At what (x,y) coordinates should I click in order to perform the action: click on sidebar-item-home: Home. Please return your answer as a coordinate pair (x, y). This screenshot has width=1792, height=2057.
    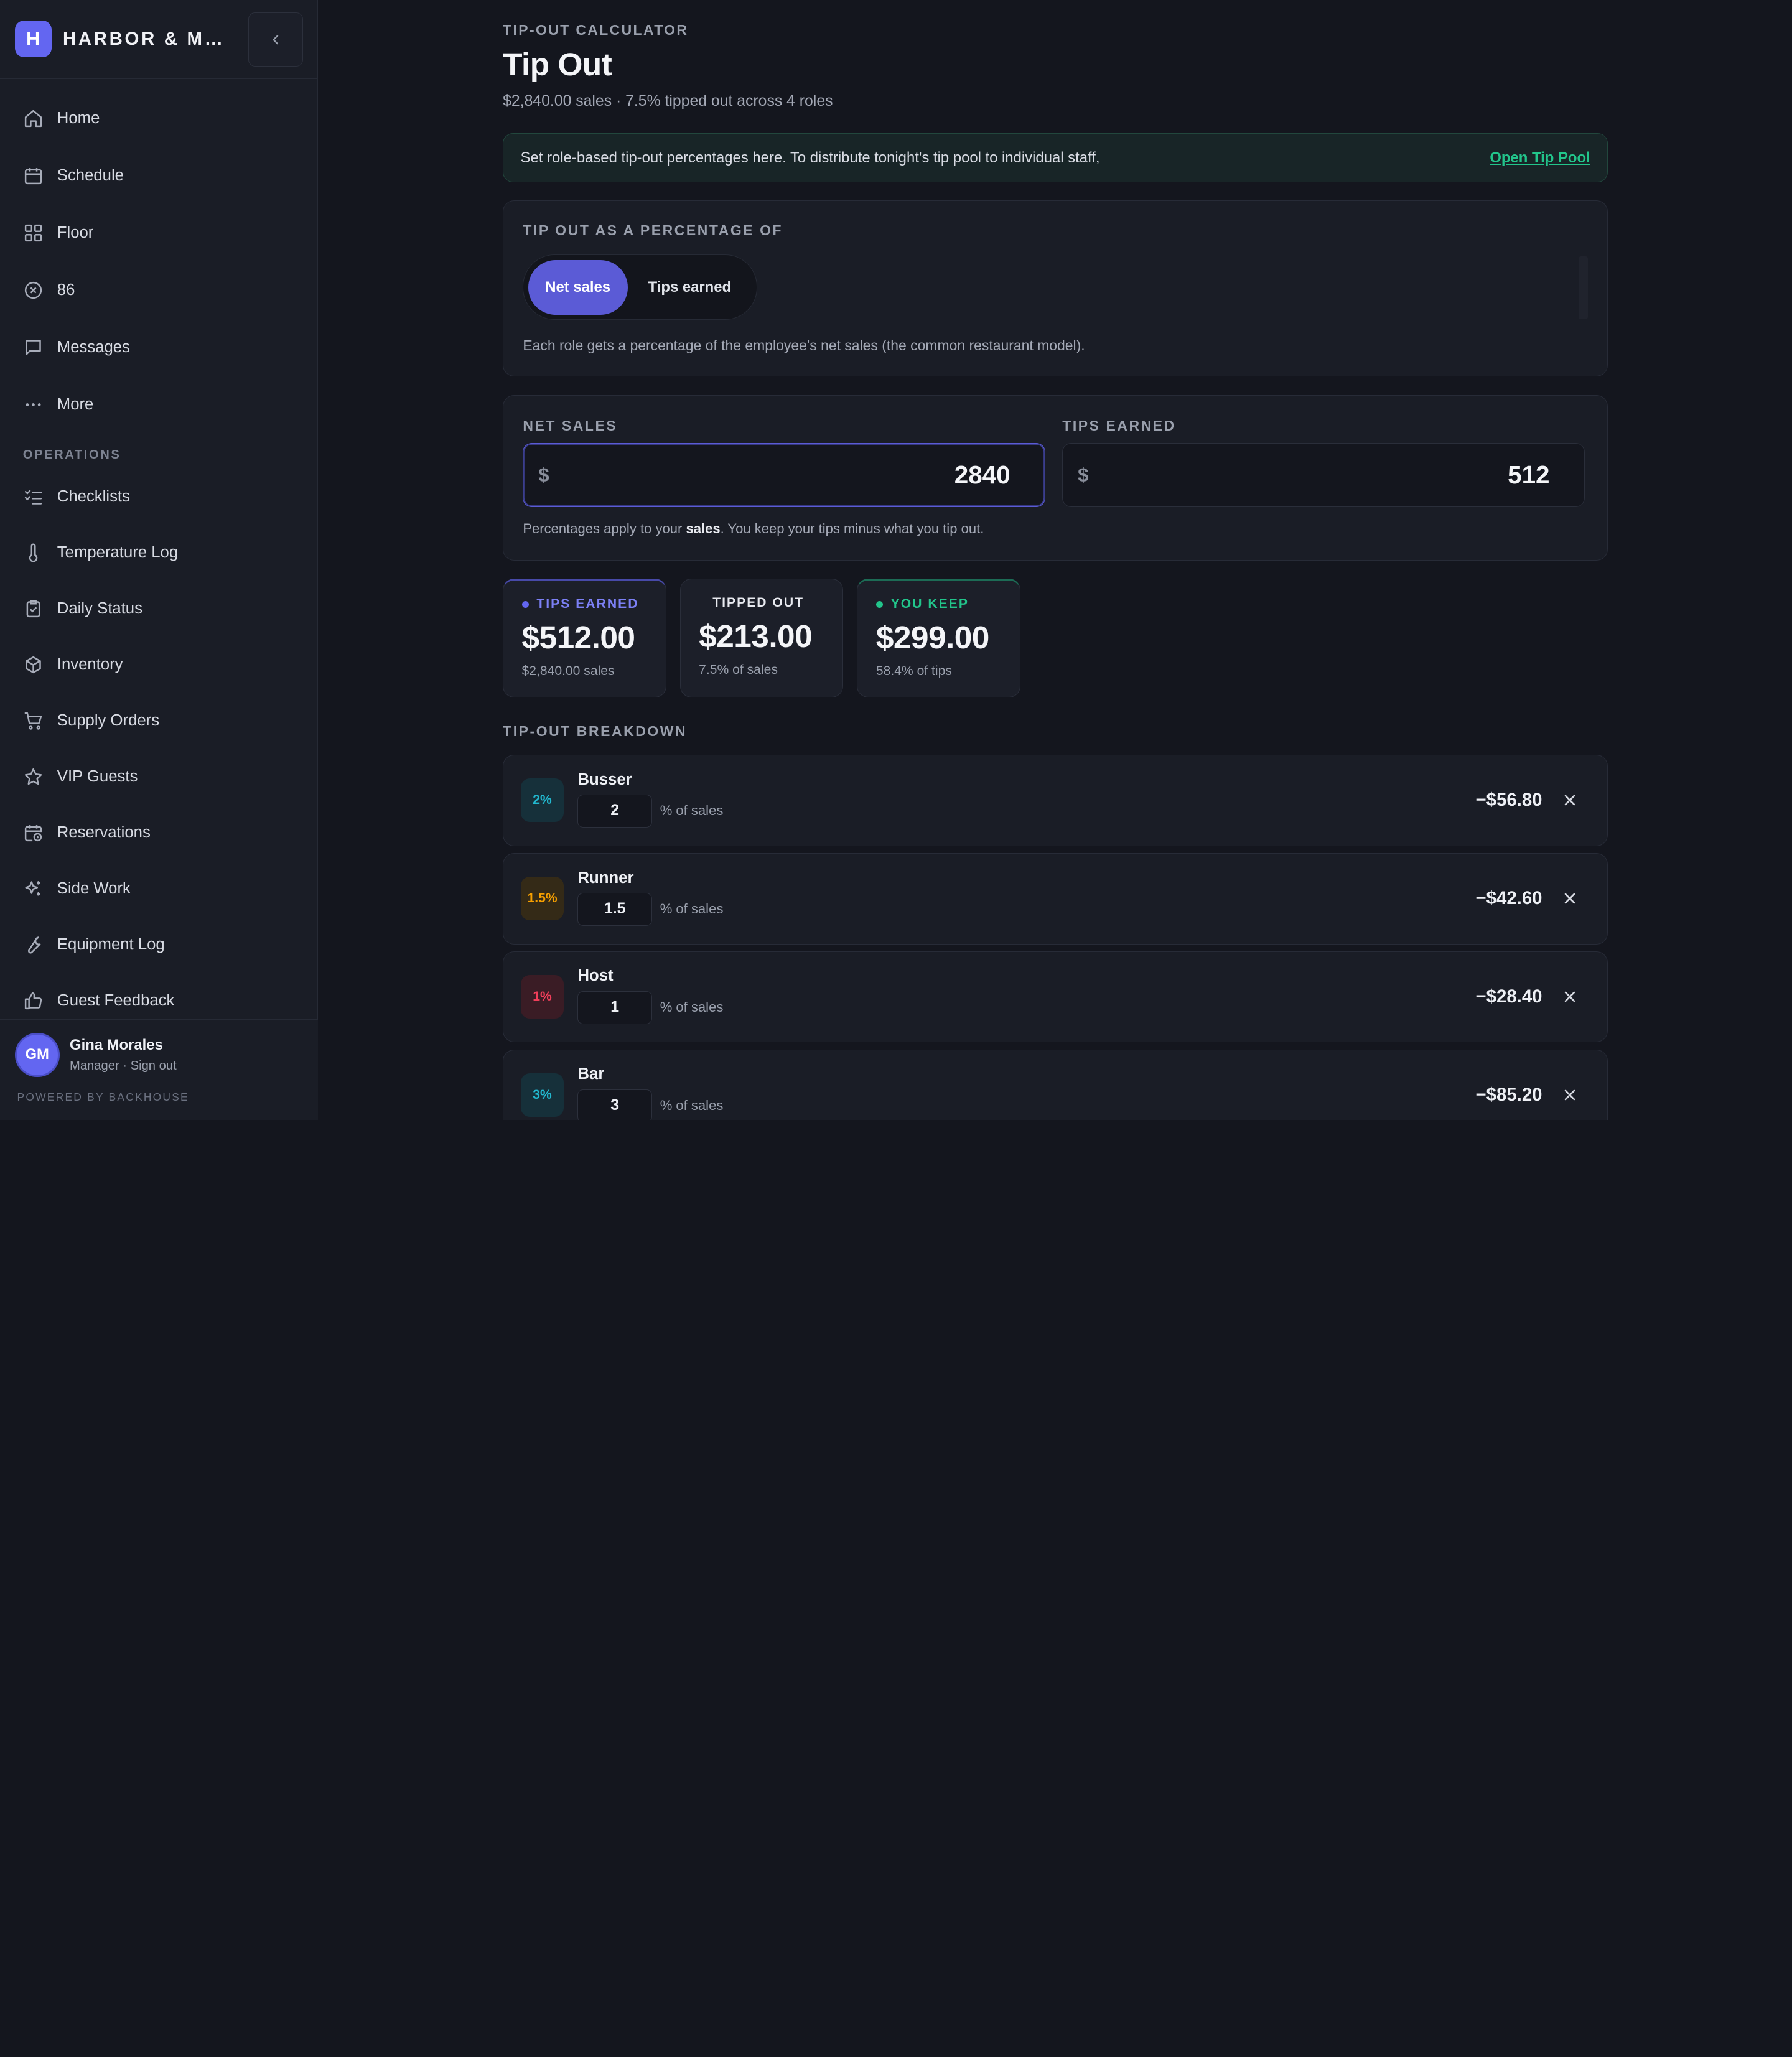
    Looking at the image, I should click on (158, 118).